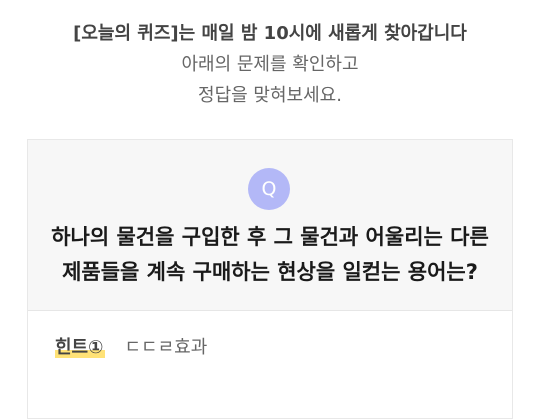  Describe the element at coordinates (270, 237) in the screenshot. I see `question-line-1: 하나의 물건을 구입한 후 그 물건과 어울리는 다른` at that location.